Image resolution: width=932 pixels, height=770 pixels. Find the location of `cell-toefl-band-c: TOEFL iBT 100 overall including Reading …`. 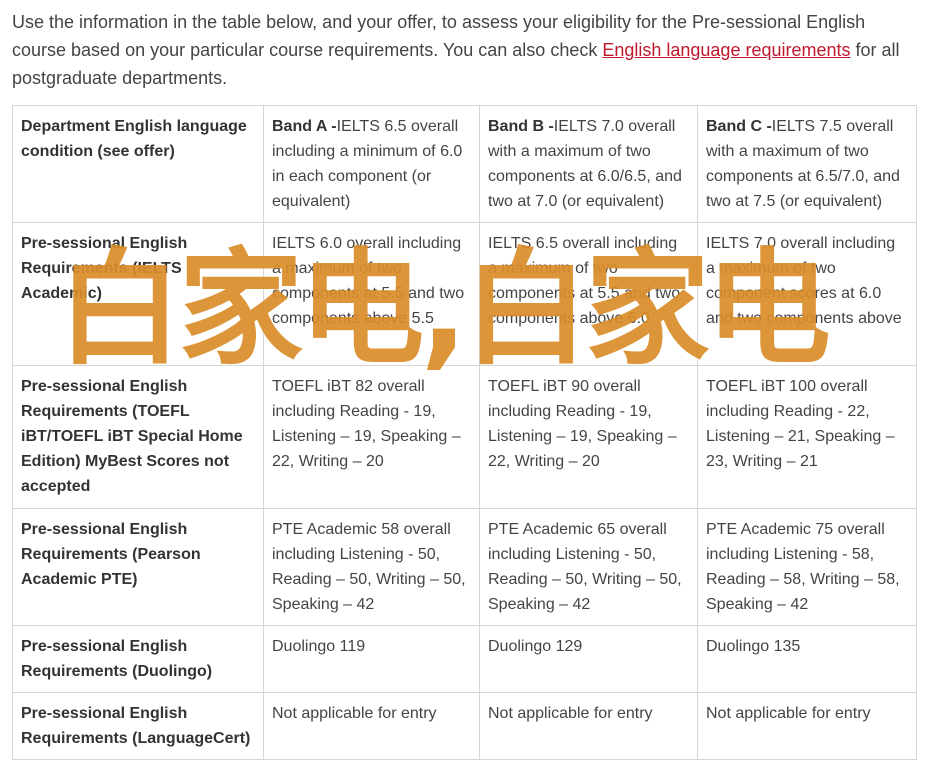

cell-toefl-band-c: TOEFL iBT 100 overall including Reading … is located at coordinates (807, 437).